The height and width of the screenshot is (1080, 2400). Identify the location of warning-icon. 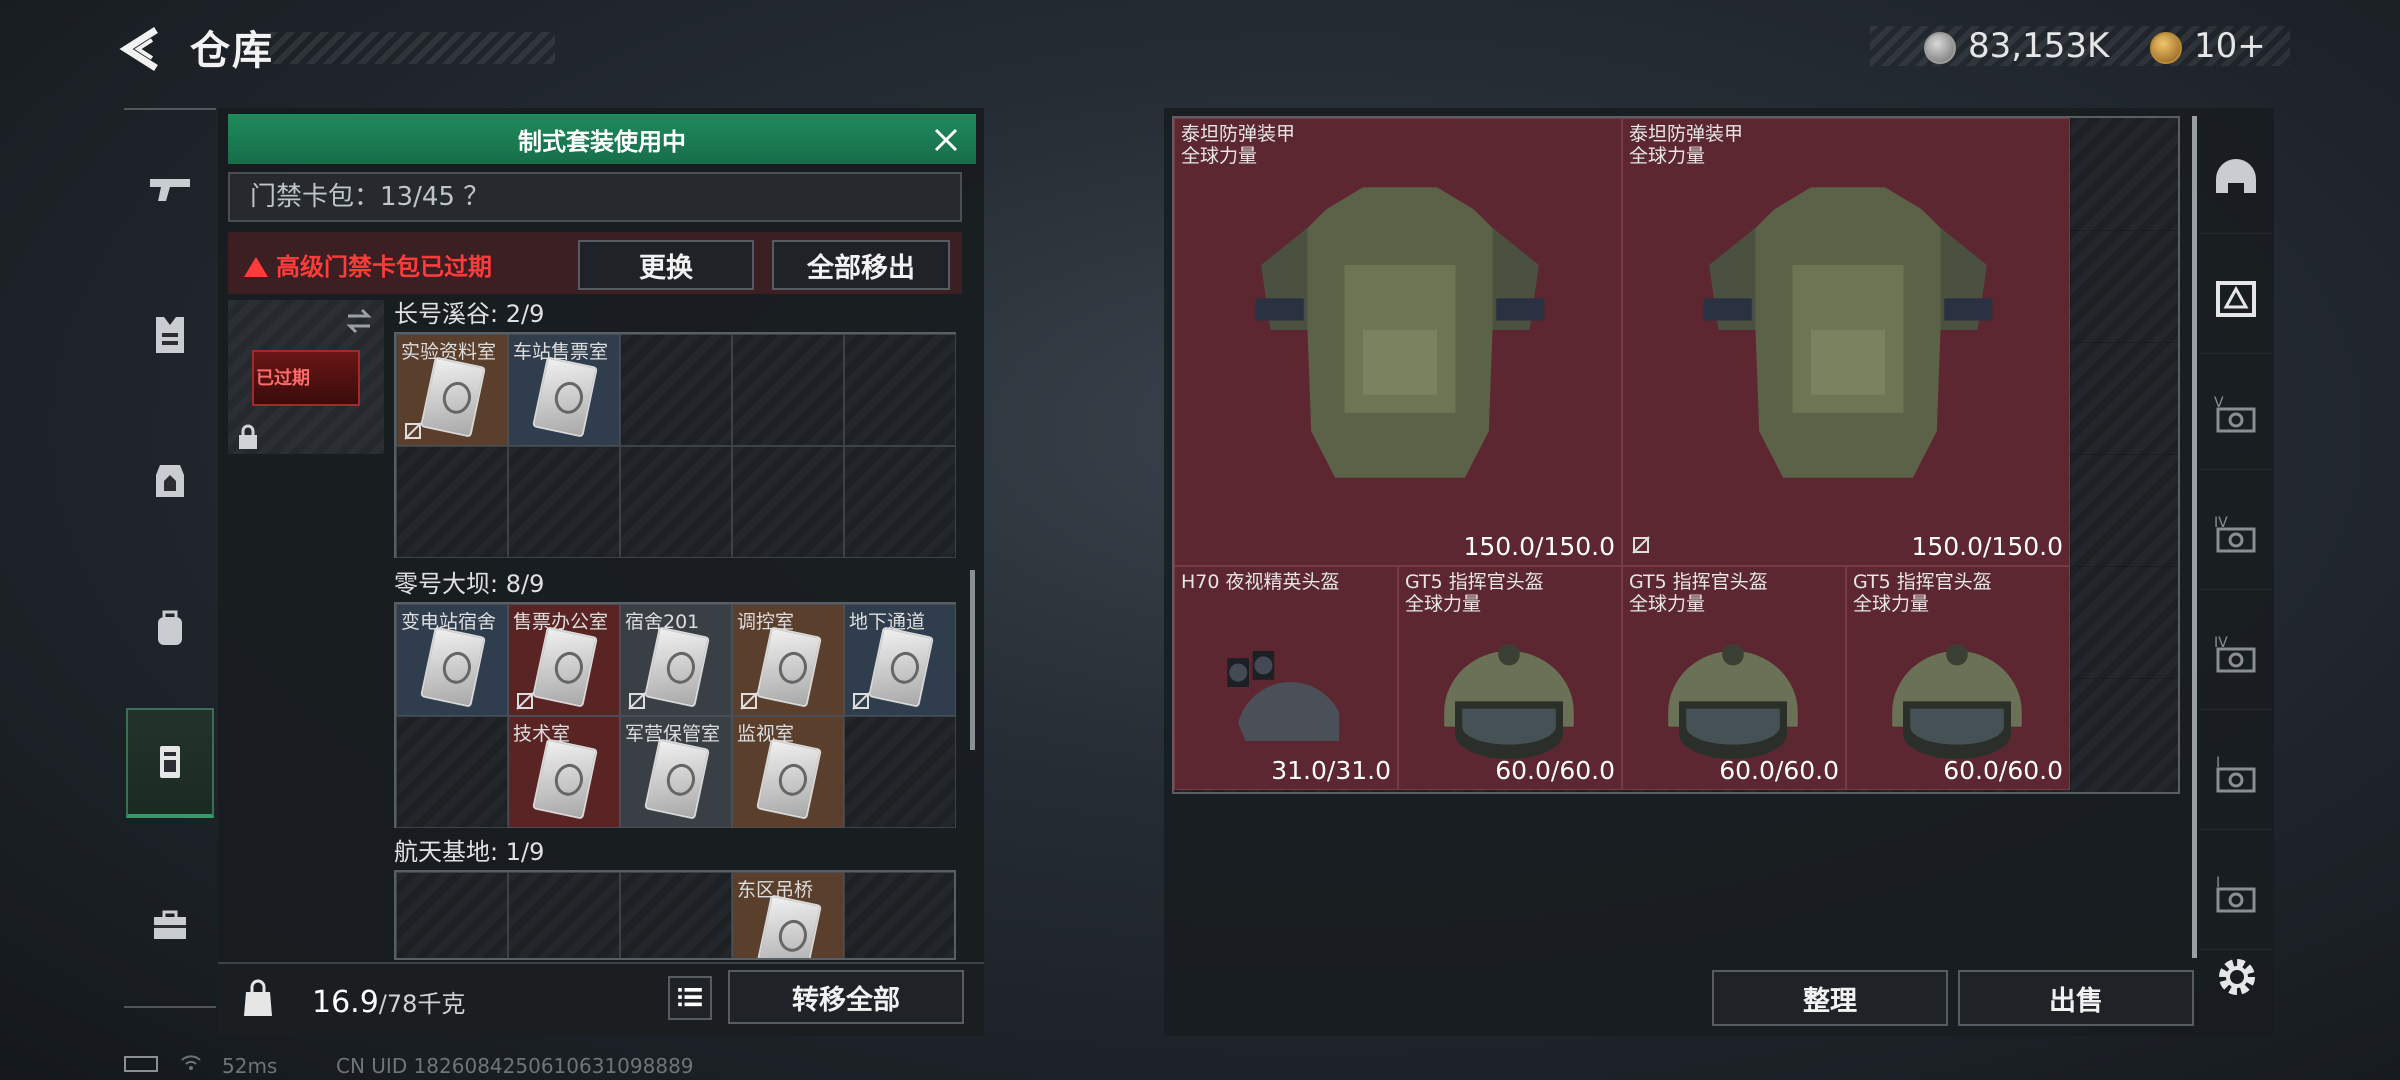
(256, 267).